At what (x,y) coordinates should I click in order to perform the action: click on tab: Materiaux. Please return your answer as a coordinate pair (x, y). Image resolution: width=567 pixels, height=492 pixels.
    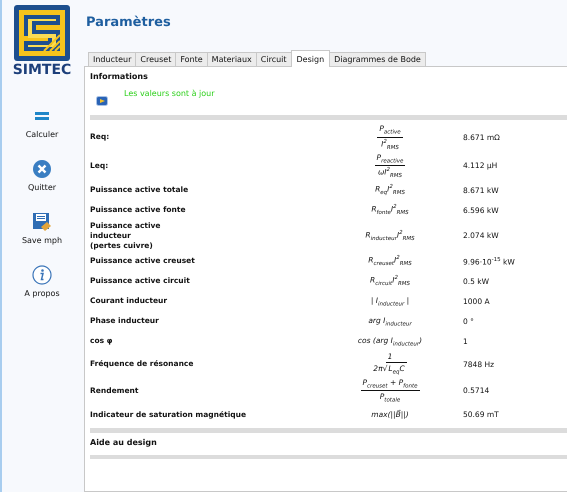
    Looking at the image, I should click on (231, 59).